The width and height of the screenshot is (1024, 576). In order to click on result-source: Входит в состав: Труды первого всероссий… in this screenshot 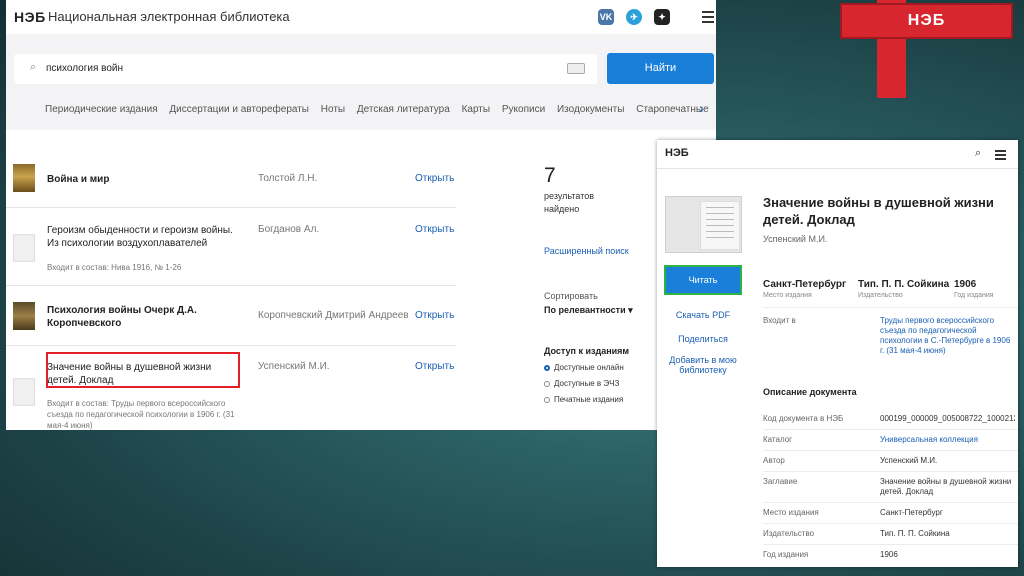, I will do `click(141, 414)`.